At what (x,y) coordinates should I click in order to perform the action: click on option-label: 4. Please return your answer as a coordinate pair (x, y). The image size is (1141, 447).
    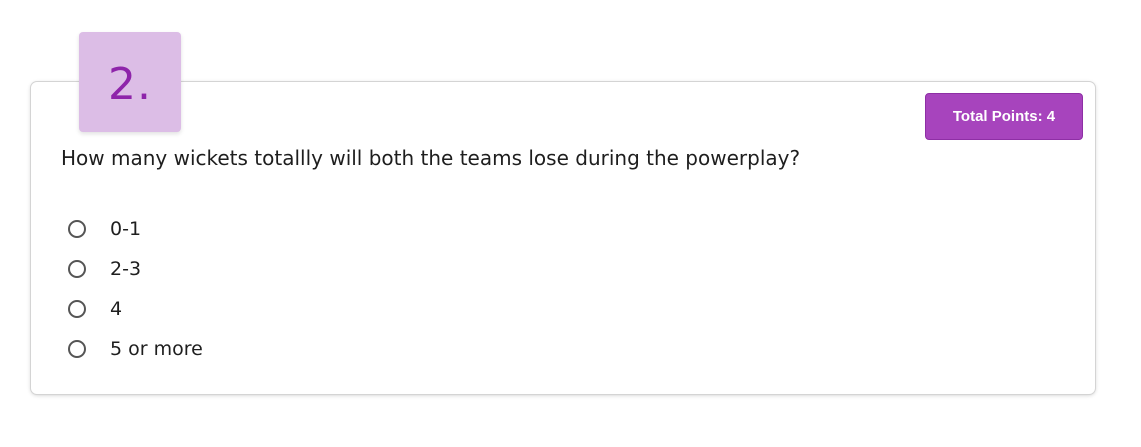
    Looking at the image, I should click on (116, 309).